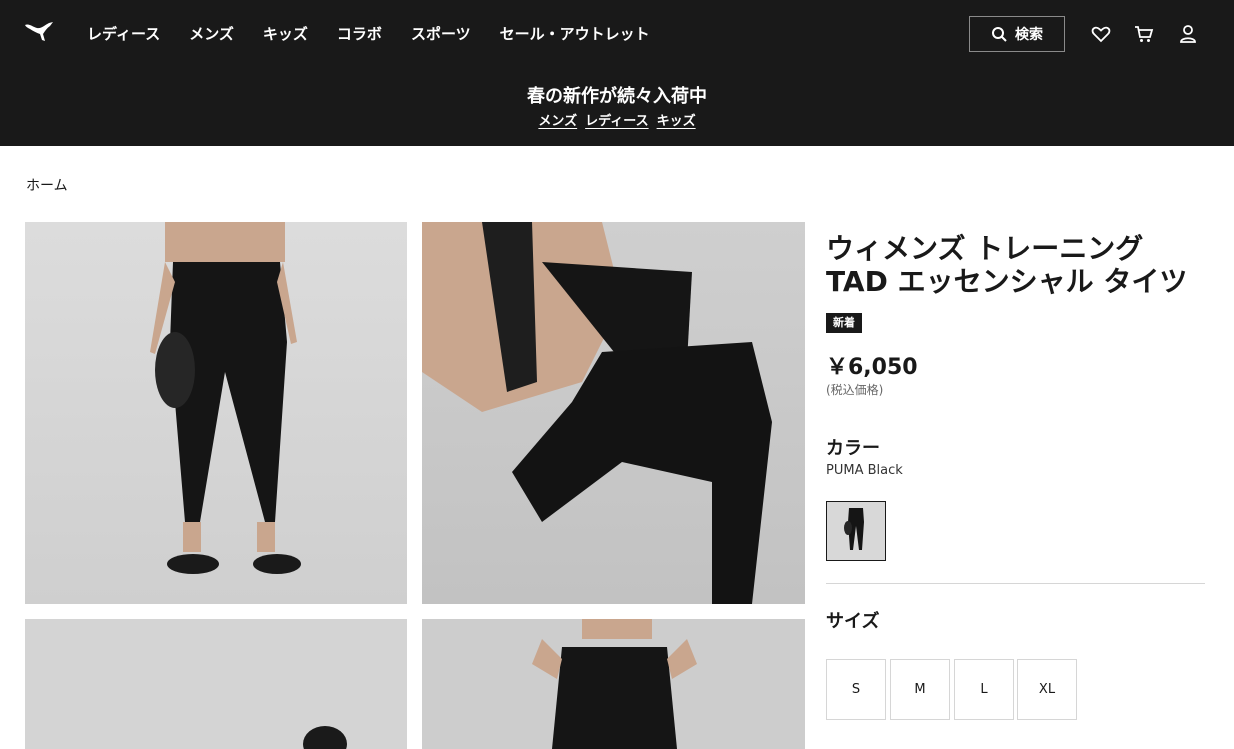  What do you see at coordinates (441, 34) in the screenshot?
I see `nav-sports: スポーツ` at bounding box center [441, 34].